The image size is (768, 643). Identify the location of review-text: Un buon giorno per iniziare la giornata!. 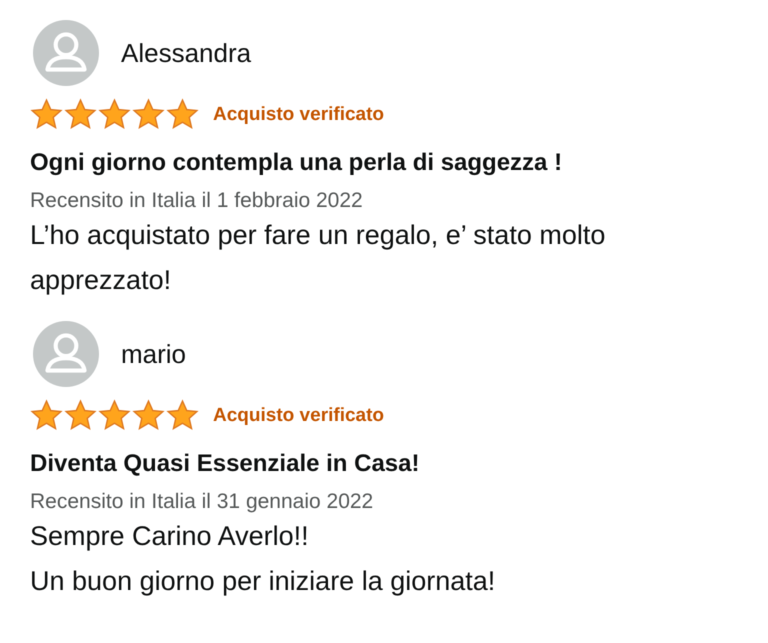
(263, 581).